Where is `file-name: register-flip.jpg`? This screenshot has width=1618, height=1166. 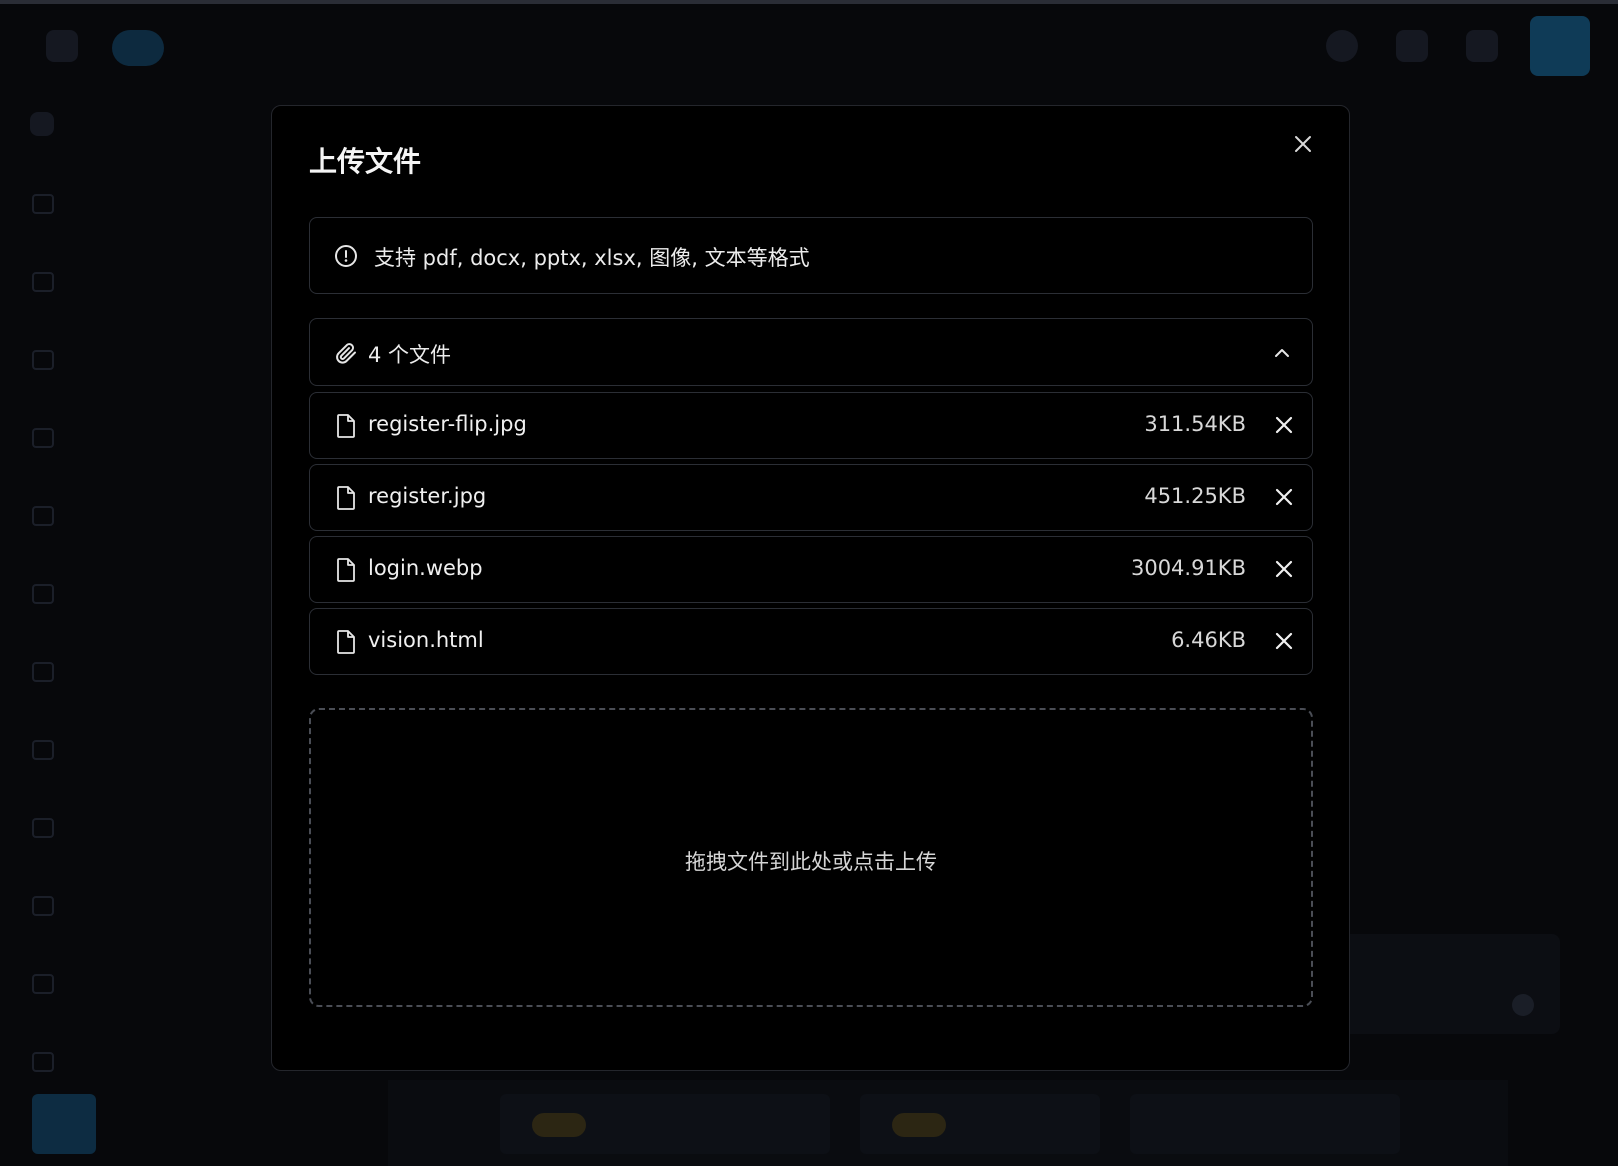
file-name: register-flip.jpg is located at coordinates (447, 424).